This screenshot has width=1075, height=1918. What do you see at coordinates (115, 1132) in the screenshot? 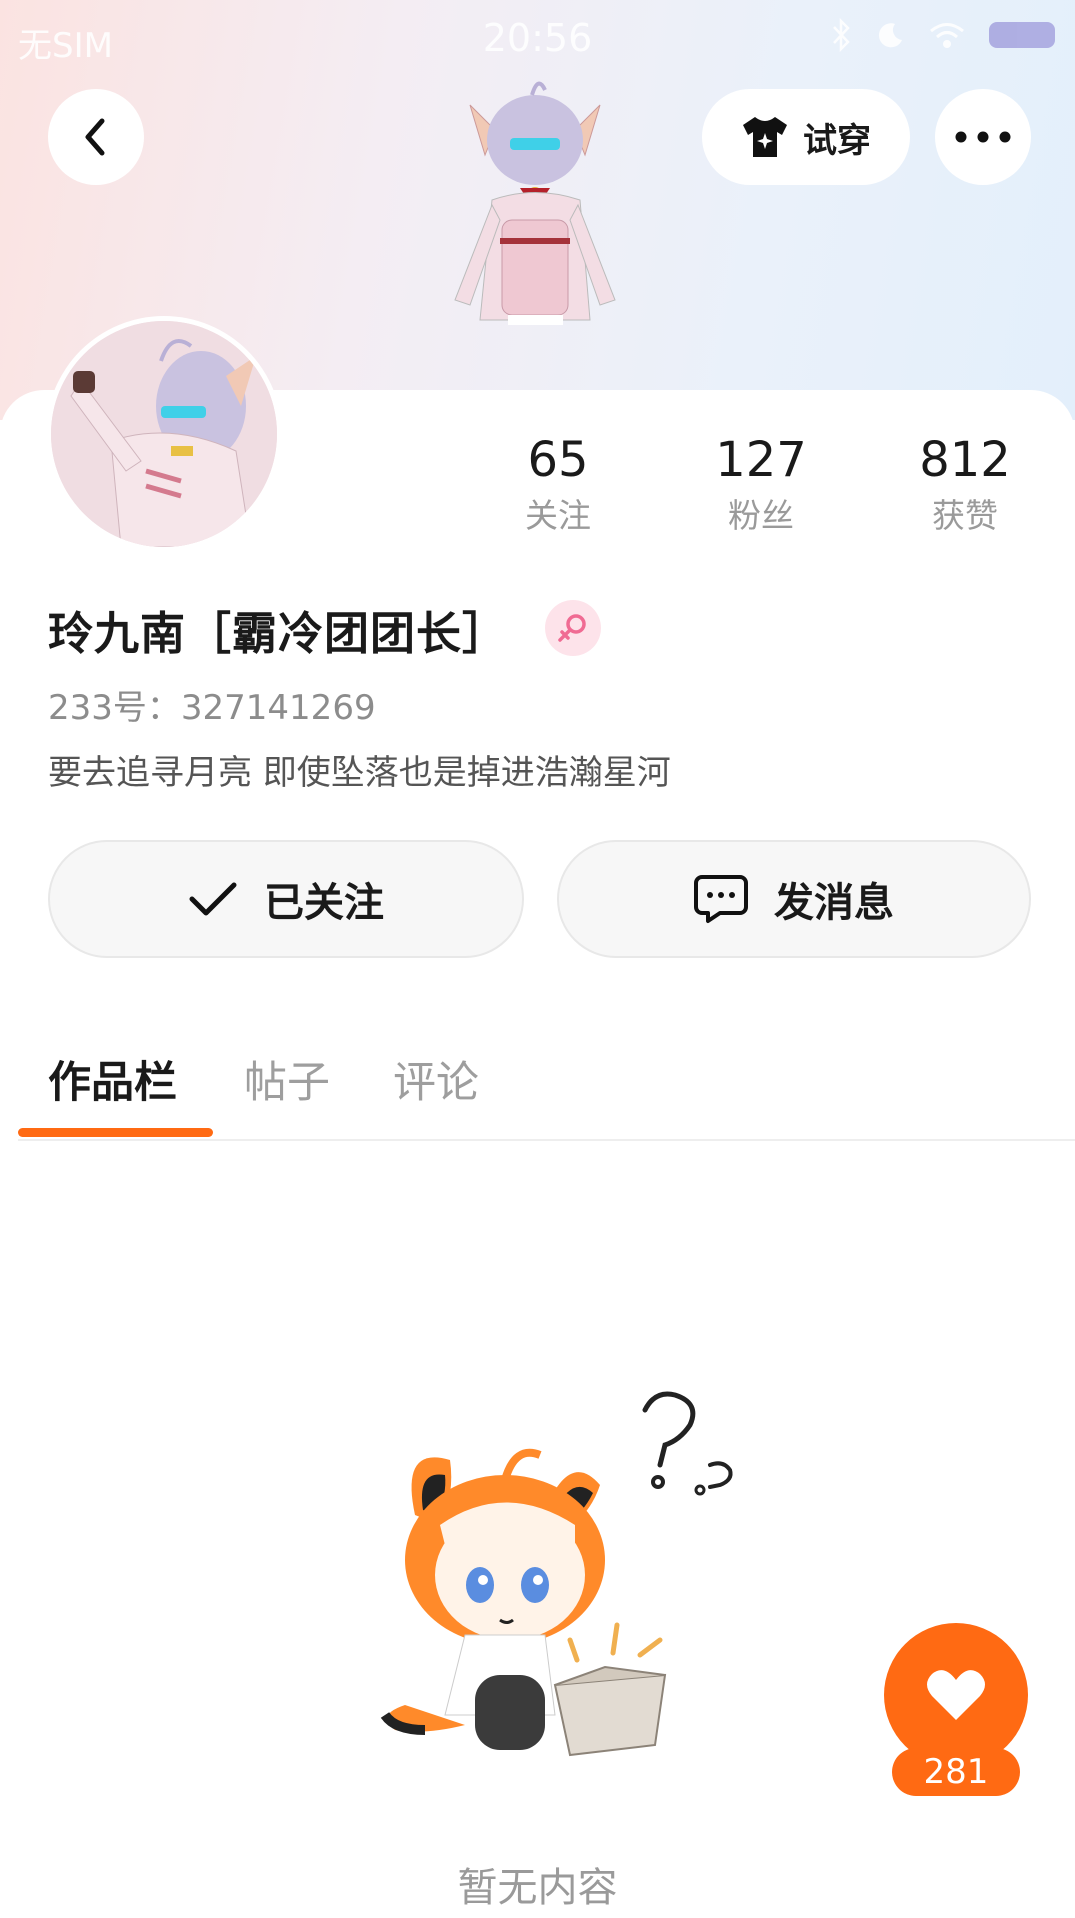
I see `active-tab-indicator` at bounding box center [115, 1132].